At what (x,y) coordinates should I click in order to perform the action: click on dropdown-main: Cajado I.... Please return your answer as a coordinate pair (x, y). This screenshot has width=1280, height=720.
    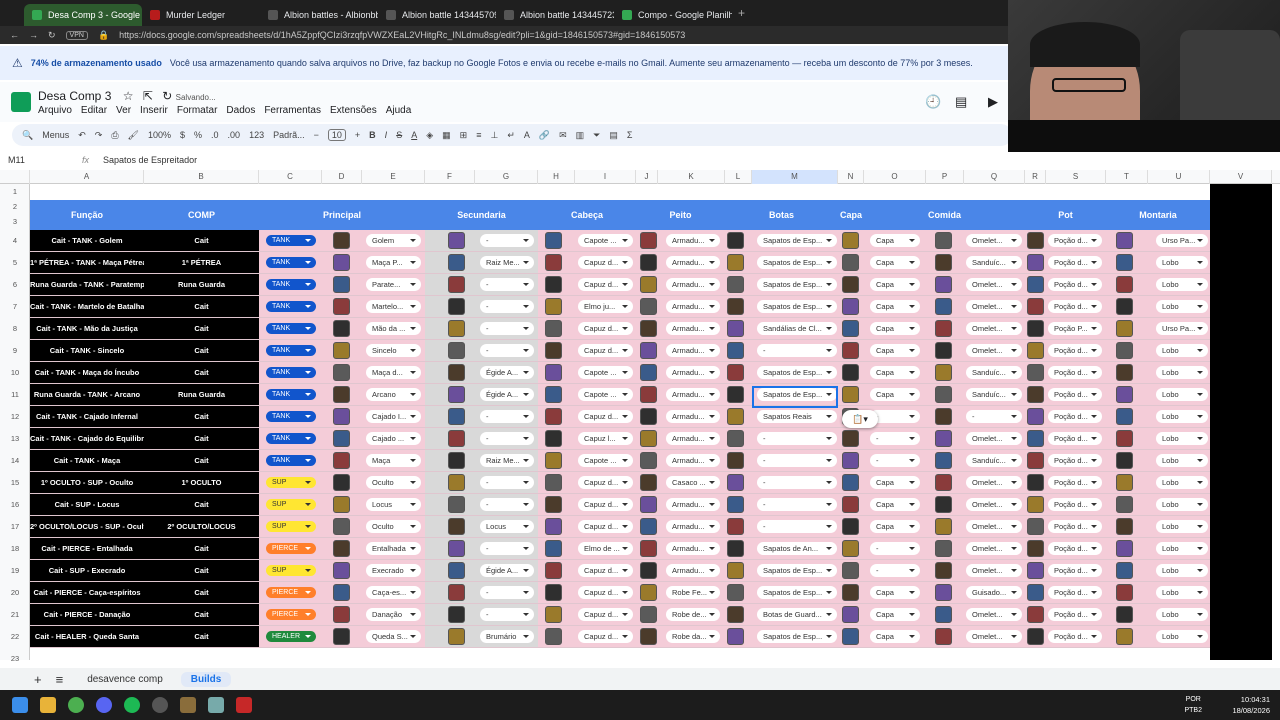
    Looking at the image, I should click on (393, 416).